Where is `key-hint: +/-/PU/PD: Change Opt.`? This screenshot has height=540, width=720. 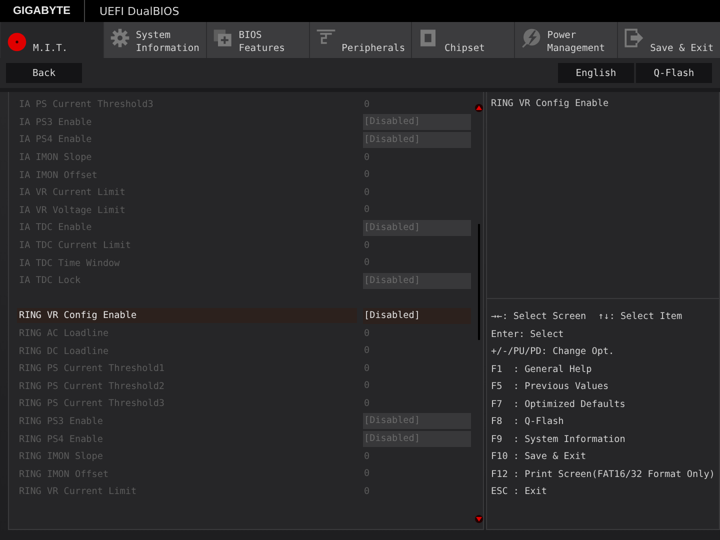
key-hint: +/-/PU/PD: Change Opt. is located at coordinates (553, 352).